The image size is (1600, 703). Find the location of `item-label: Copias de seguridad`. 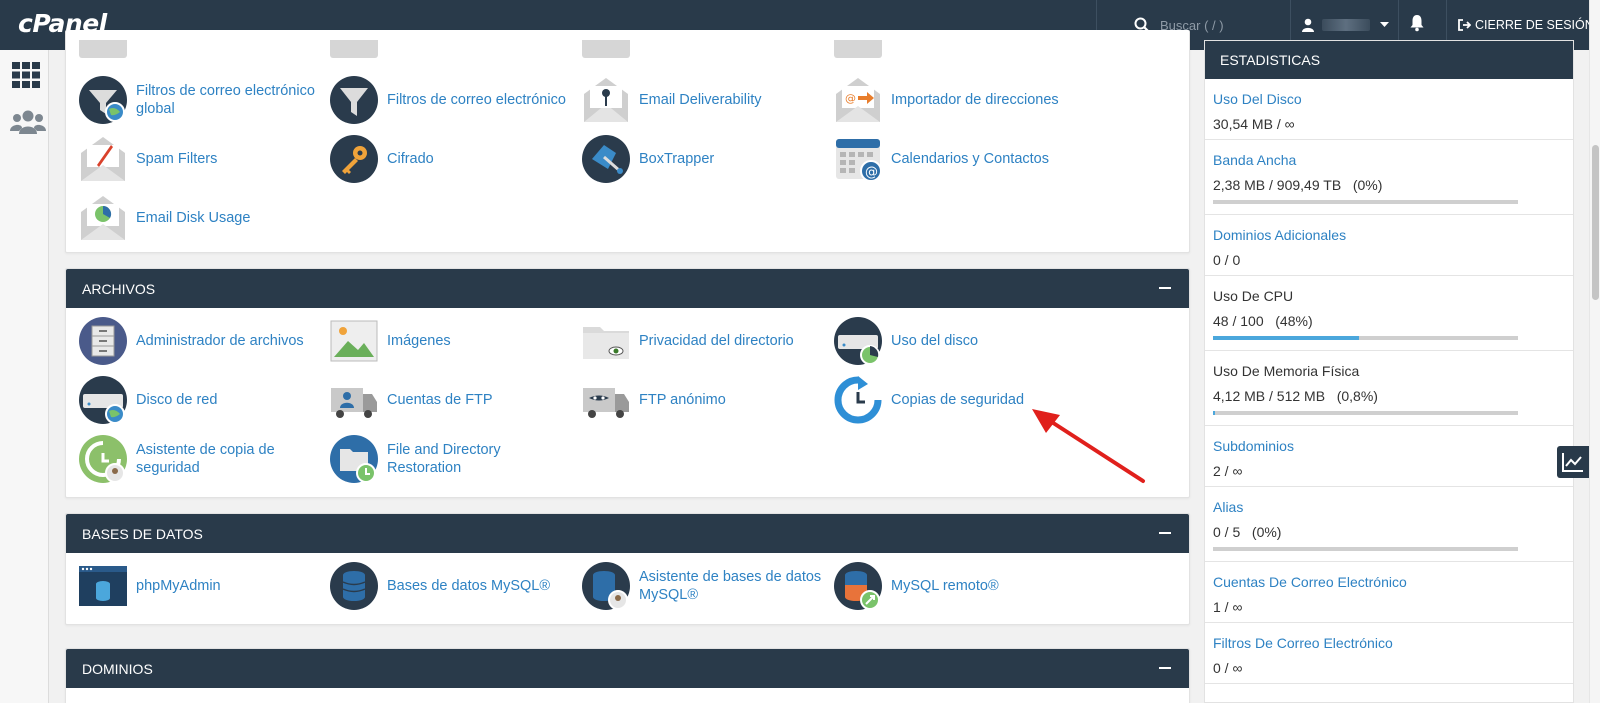

item-label: Copias de seguridad is located at coordinates (958, 400).